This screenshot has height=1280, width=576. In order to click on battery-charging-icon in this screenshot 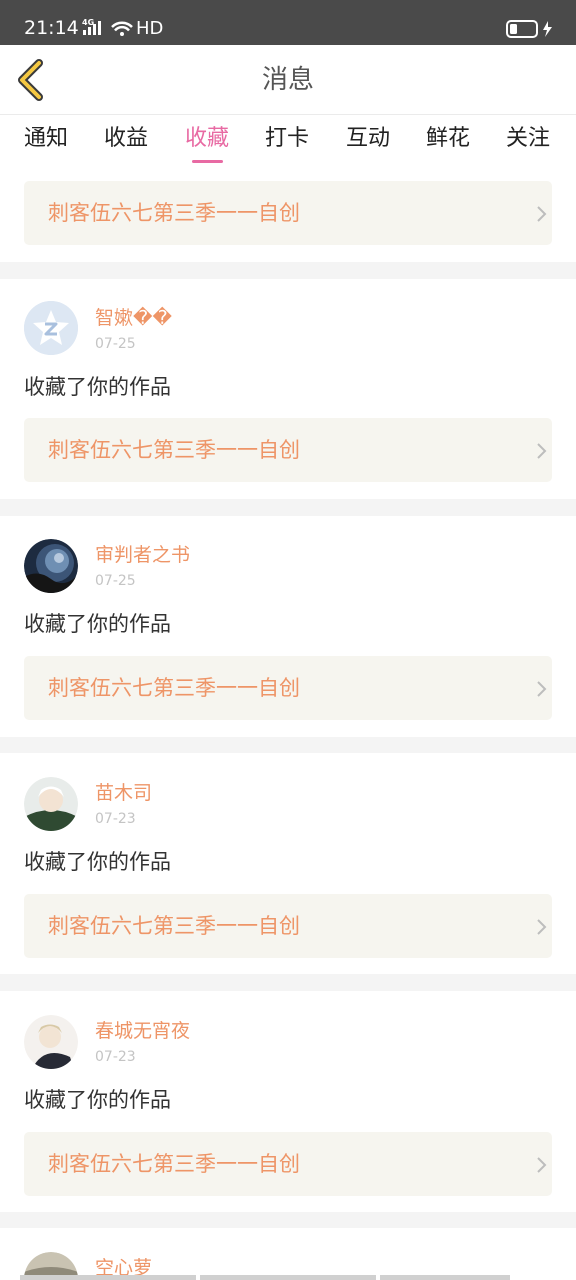, I will do `click(529, 29)`.